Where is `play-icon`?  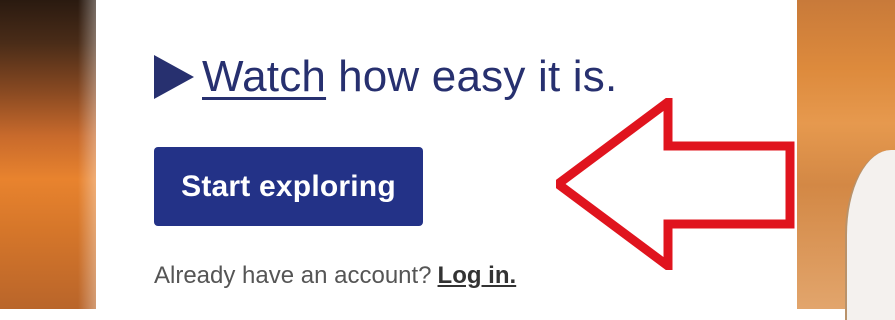
play-icon is located at coordinates (174, 77).